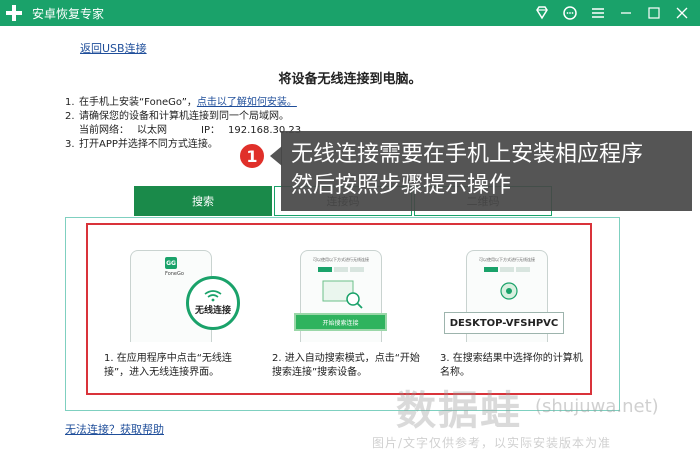 This screenshot has height=467, width=700. I want to click on title-bar: 安卓恢复专家, so click(350, 13).